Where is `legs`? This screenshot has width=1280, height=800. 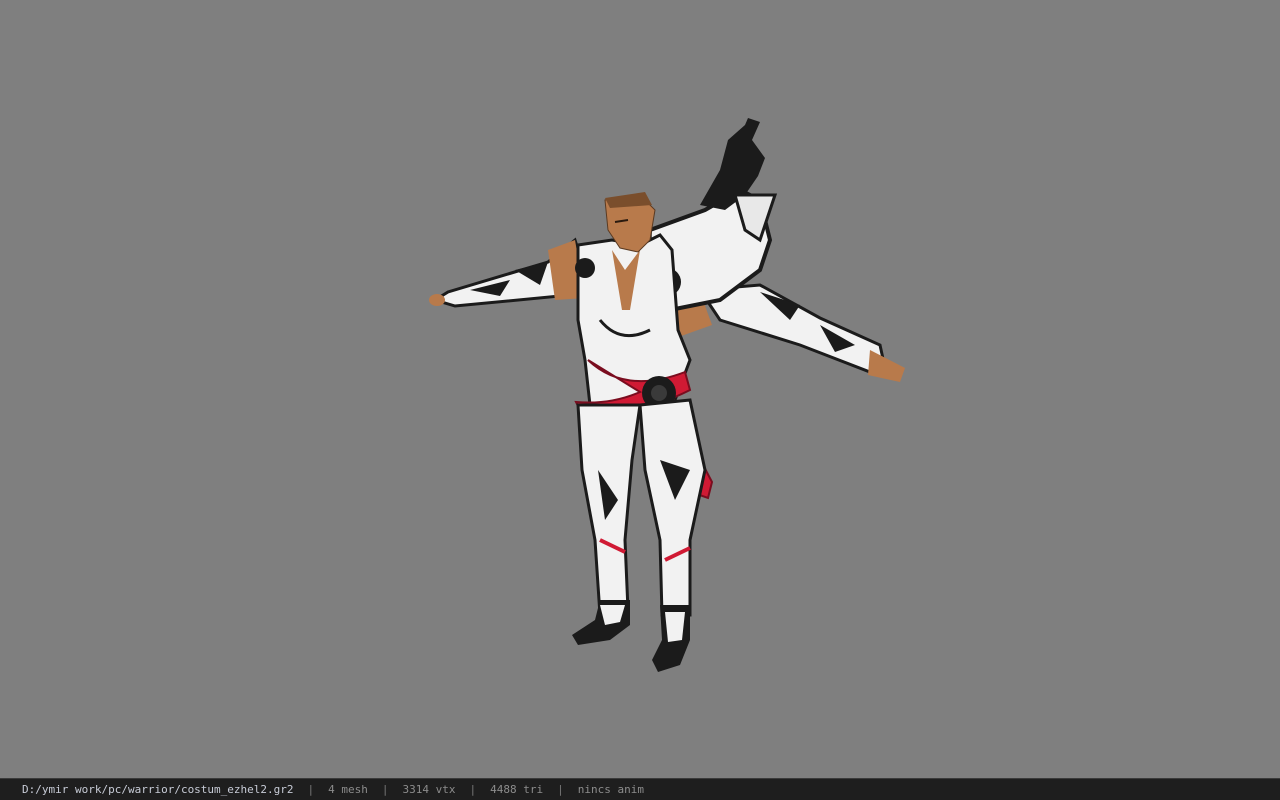 legs is located at coordinates (641, 507).